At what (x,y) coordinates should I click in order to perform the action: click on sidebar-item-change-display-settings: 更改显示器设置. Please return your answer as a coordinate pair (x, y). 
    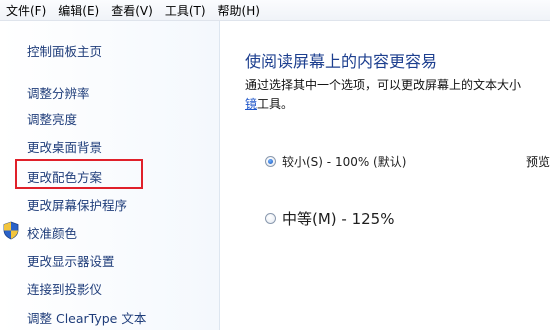
    Looking at the image, I should click on (71, 260).